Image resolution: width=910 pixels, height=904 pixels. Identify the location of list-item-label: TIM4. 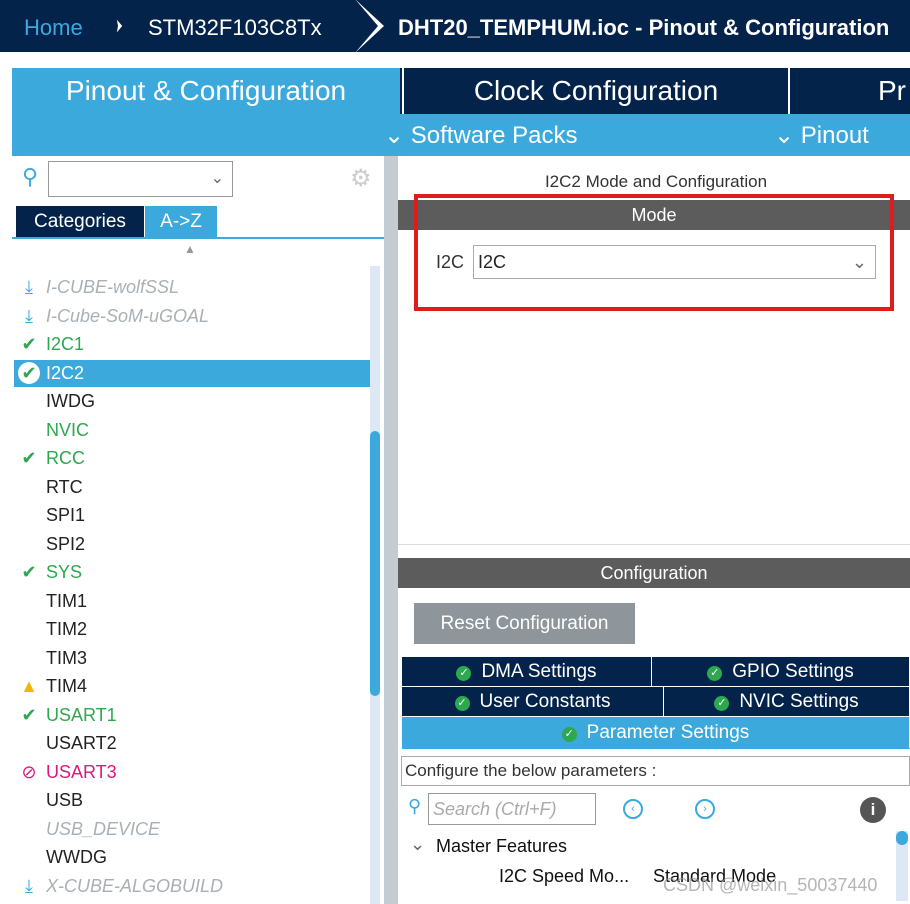
(67, 686).